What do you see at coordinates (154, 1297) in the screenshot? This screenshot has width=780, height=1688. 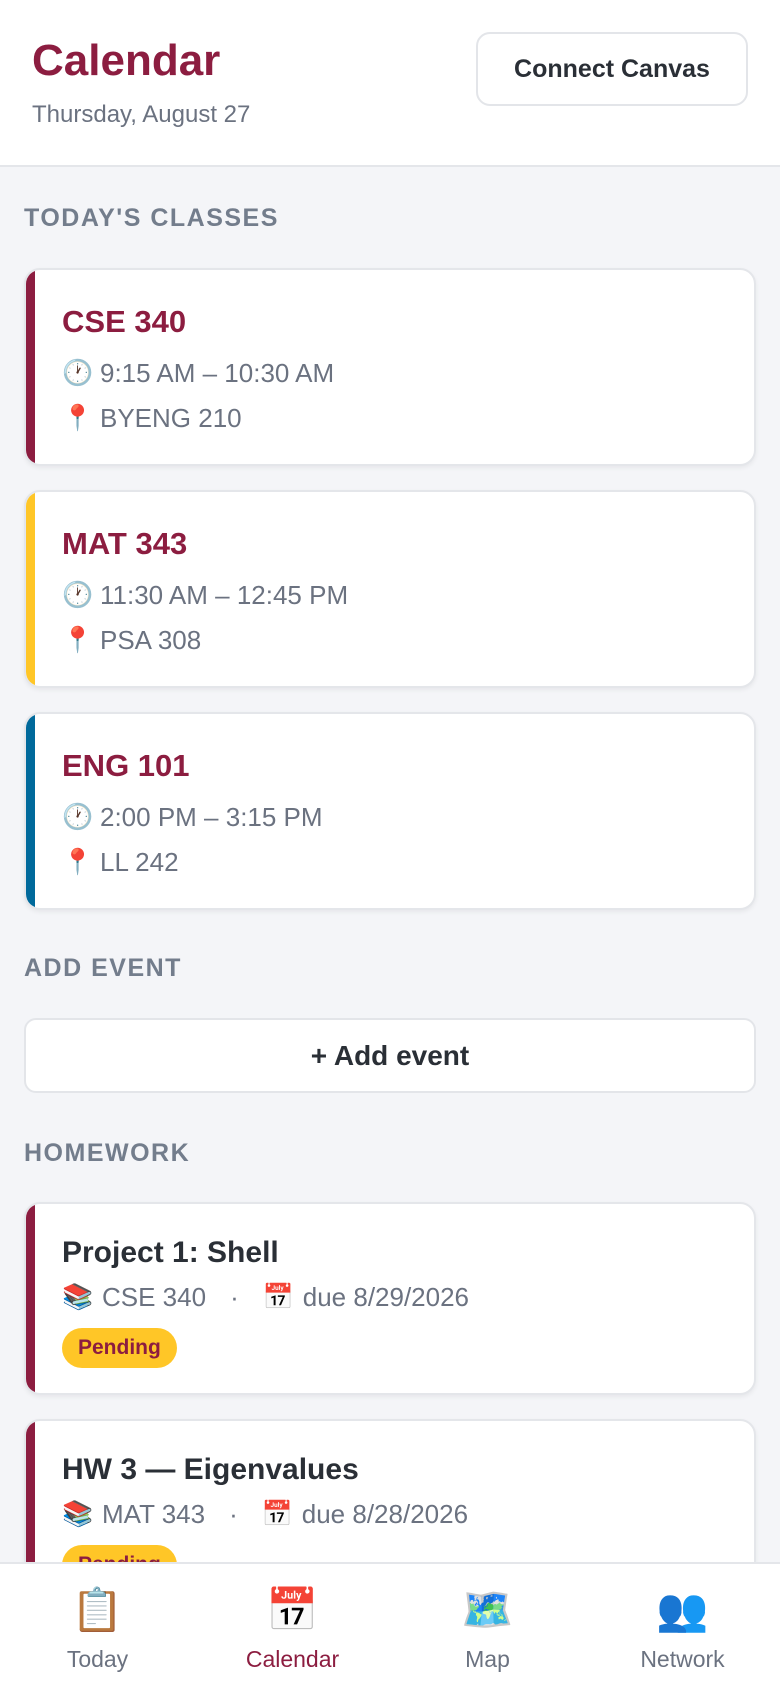 I see `homework-course: CSE 340` at bounding box center [154, 1297].